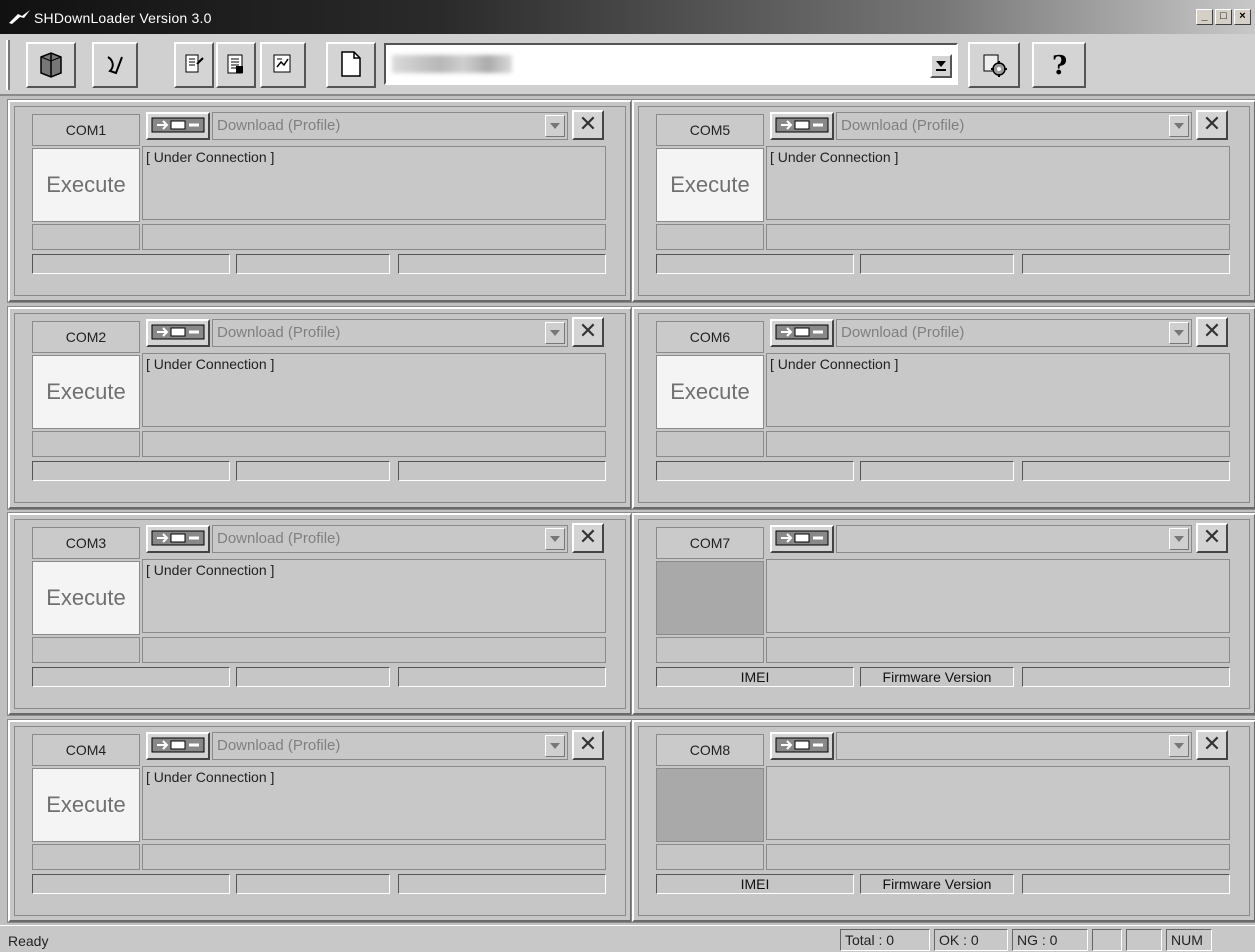 This screenshot has width=1255, height=952. What do you see at coordinates (943, 614) in the screenshot?
I see `port-panel: COM7 ✕ IMEI Firmware Version` at bounding box center [943, 614].